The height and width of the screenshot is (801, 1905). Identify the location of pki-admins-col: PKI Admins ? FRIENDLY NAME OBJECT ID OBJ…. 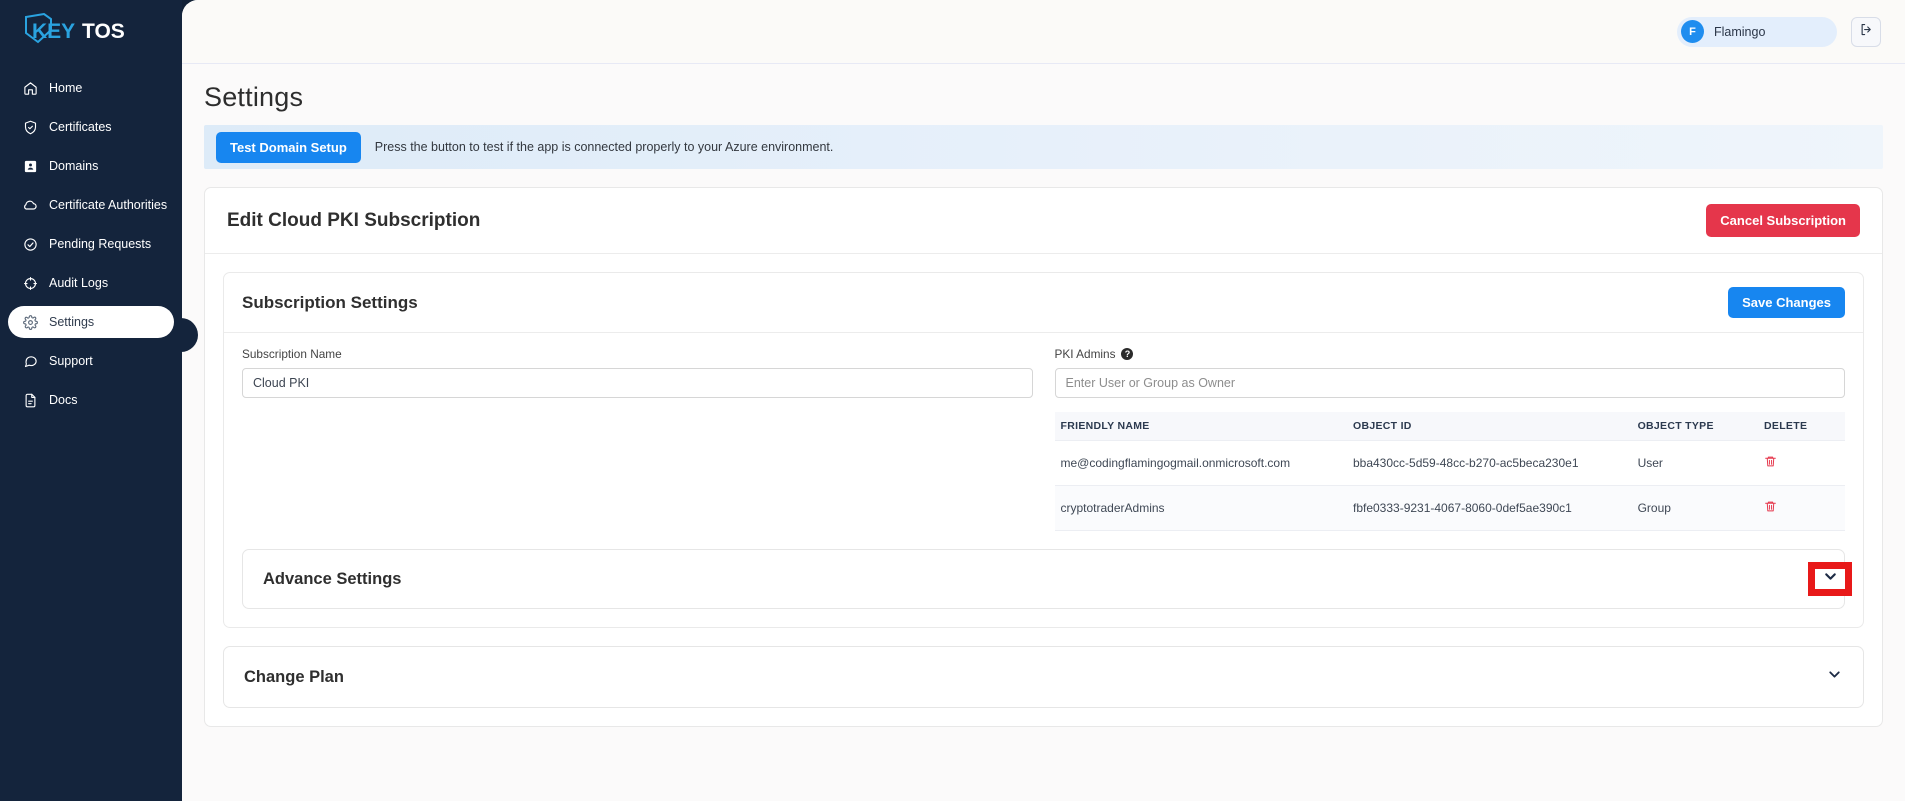
(1450, 439).